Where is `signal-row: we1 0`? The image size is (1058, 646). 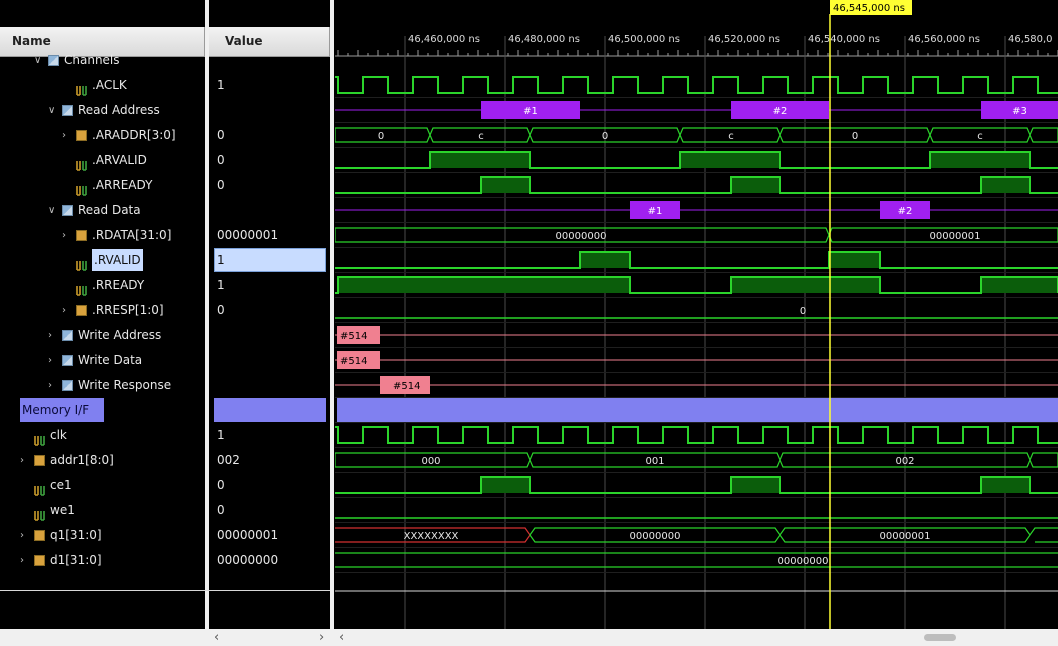 signal-row: we1 0 is located at coordinates (165, 510).